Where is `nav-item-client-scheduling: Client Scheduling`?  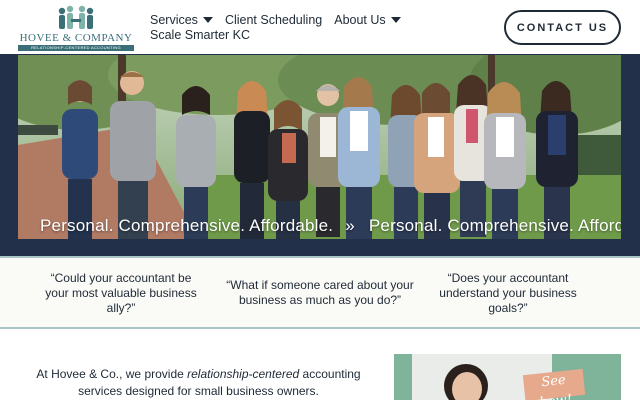
nav-item-client-scheduling: Client Scheduling is located at coordinates (273, 20).